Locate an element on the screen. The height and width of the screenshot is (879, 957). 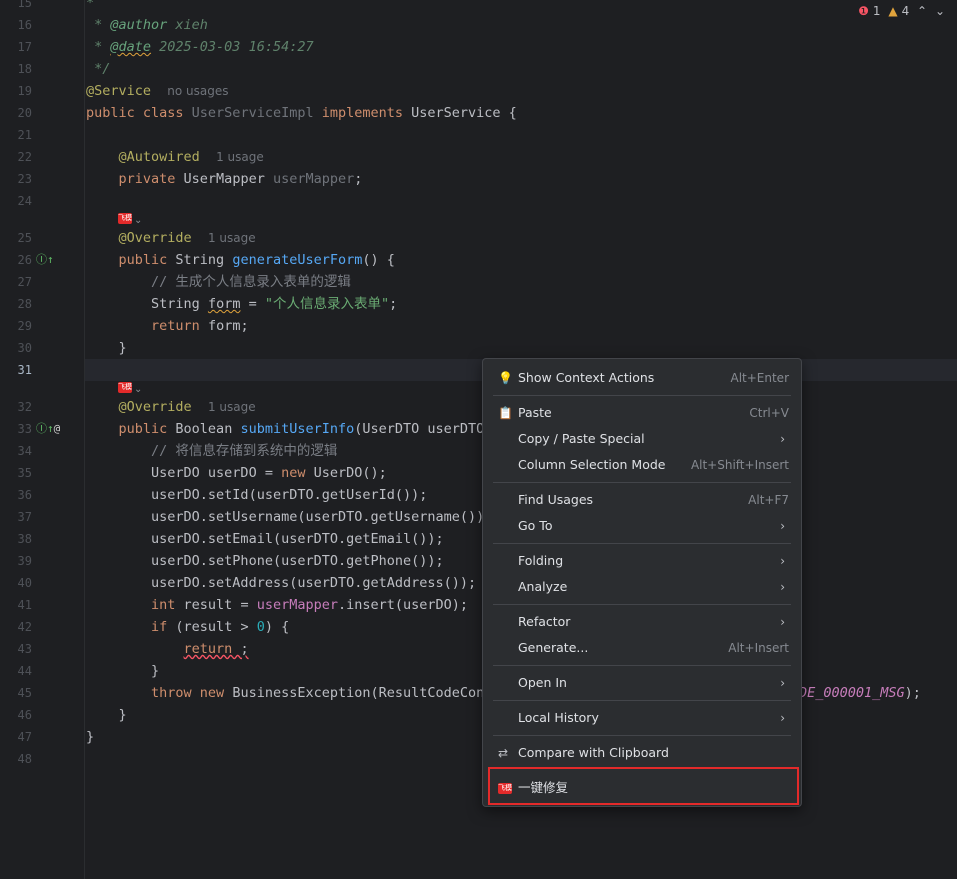
line-number: 17 is located at coordinates (24, 47).